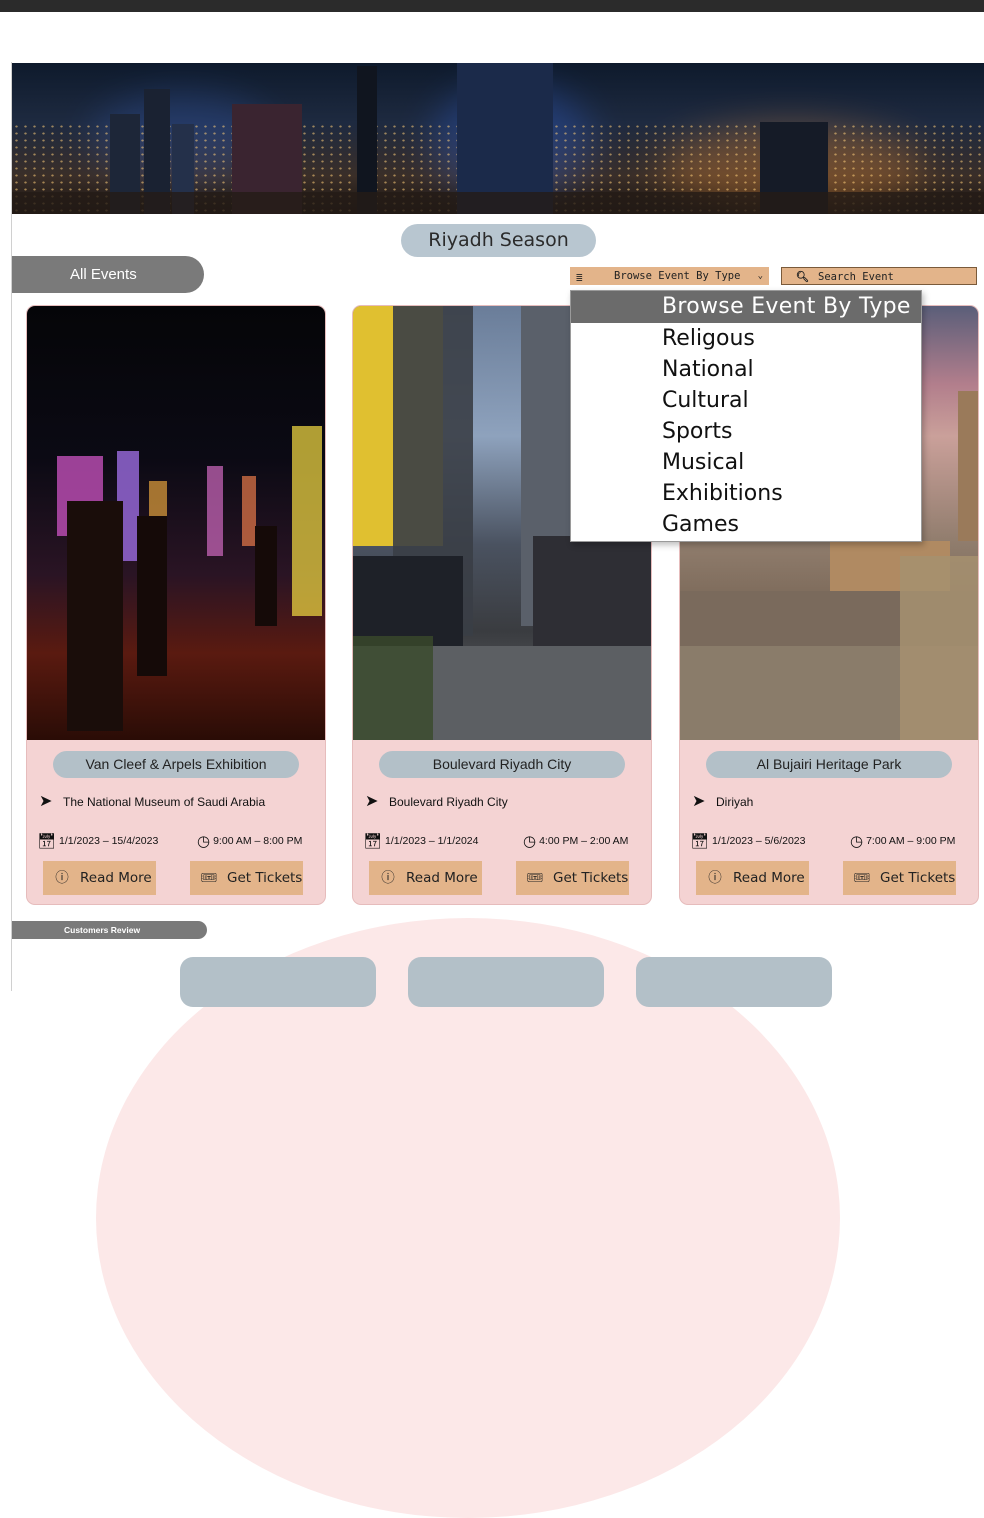 This screenshot has height=1518, width=984. I want to click on event-dates: 📅︎ 1/1/2023 – 5/6/2023, so click(747, 841).